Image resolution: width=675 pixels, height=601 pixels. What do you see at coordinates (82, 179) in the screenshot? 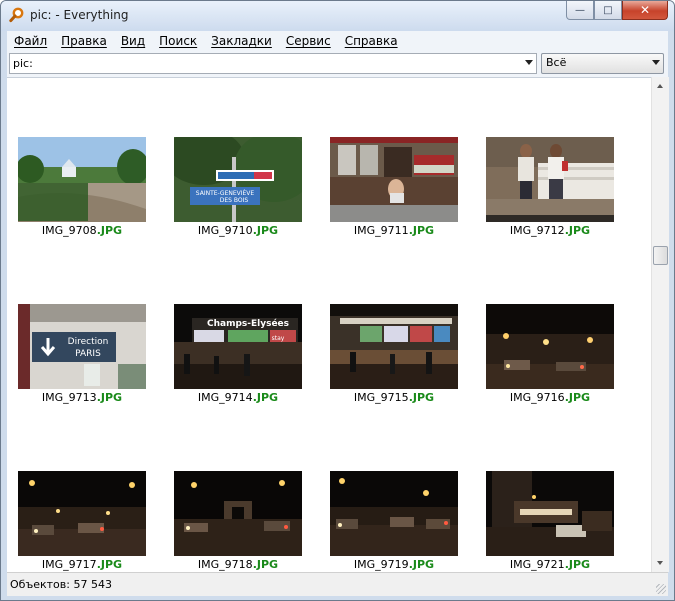
I see `photo-park-thumbnail` at bounding box center [82, 179].